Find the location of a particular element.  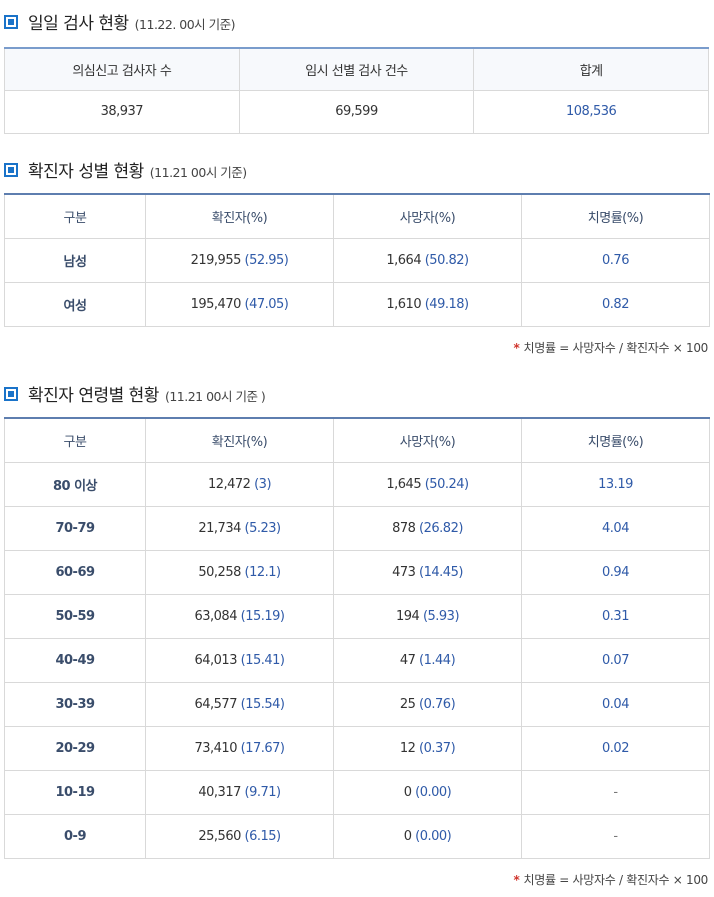

confirmed-cell: 64,577 (15.54) is located at coordinates (239, 704).